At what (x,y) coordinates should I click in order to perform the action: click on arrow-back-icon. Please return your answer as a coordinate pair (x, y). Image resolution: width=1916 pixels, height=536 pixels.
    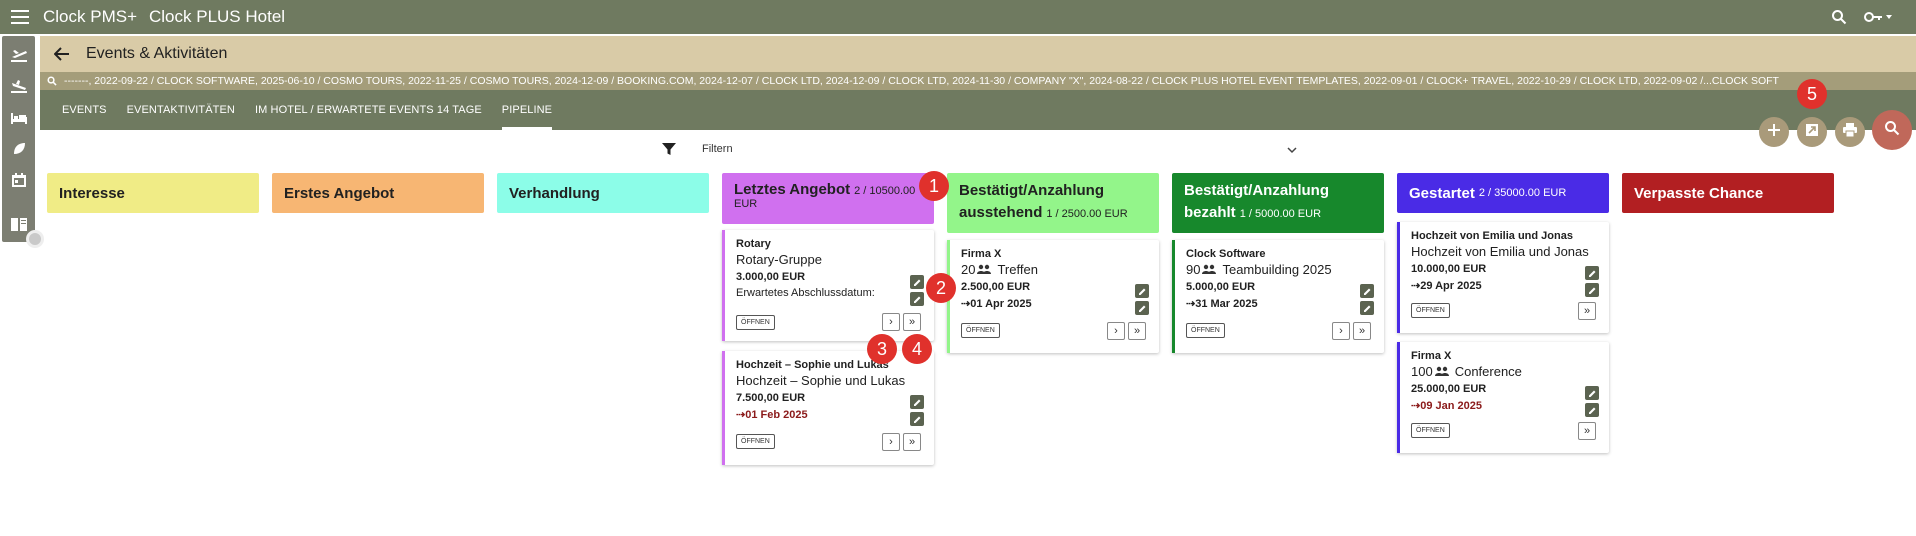
    Looking at the image, I should click on (62, 54).